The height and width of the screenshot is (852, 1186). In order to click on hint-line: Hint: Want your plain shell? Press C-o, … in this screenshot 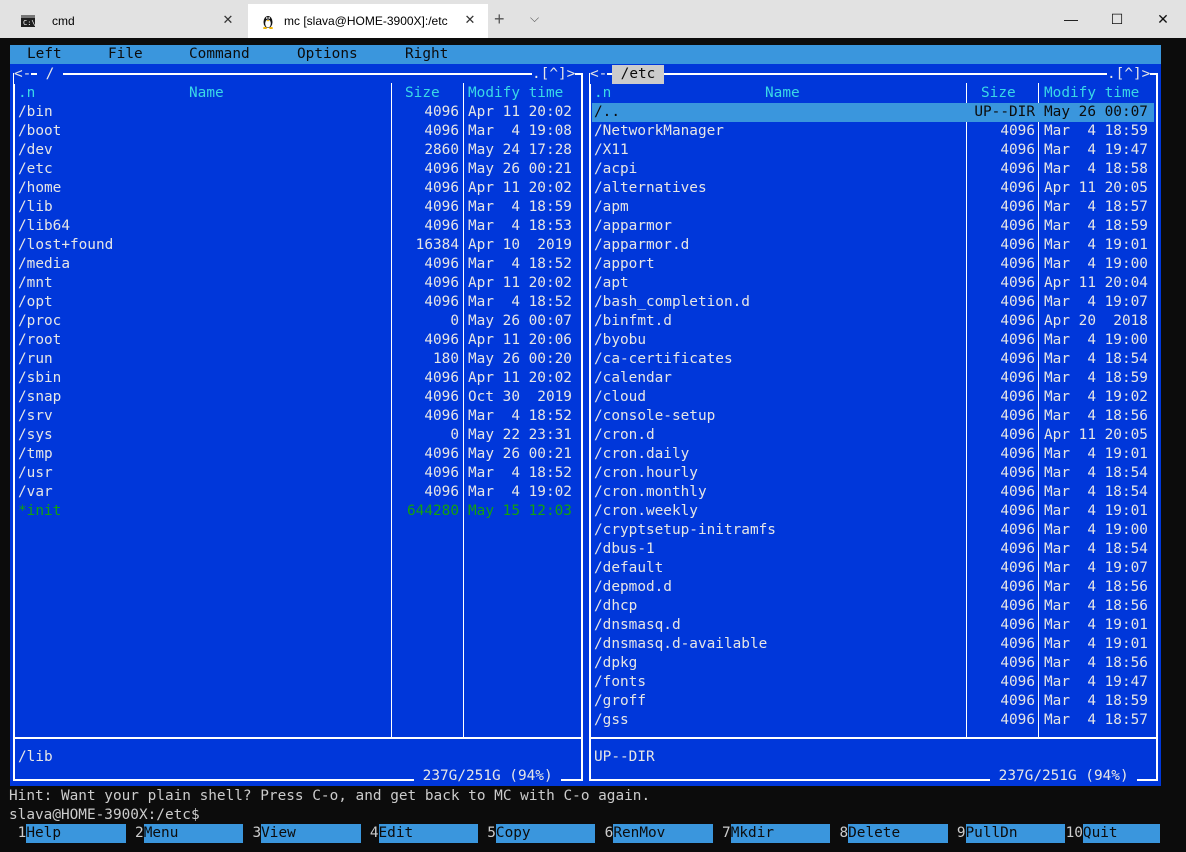, I will do `click(330, 796)`.